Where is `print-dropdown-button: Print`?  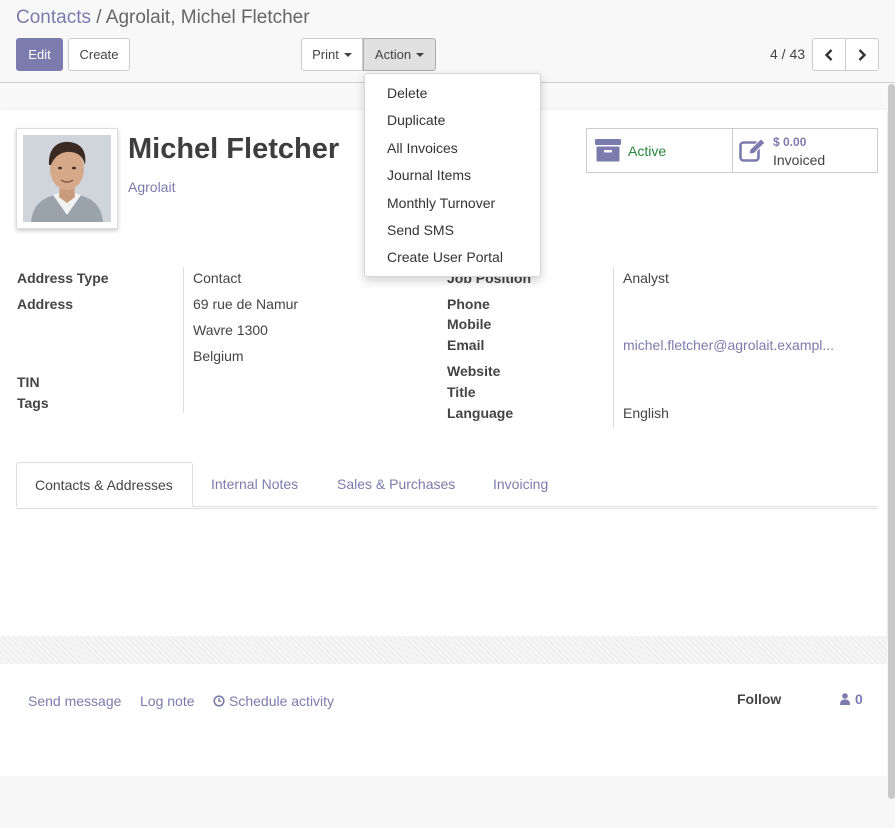
print-dropdown-button: Print is located at coordinates (332, 54).